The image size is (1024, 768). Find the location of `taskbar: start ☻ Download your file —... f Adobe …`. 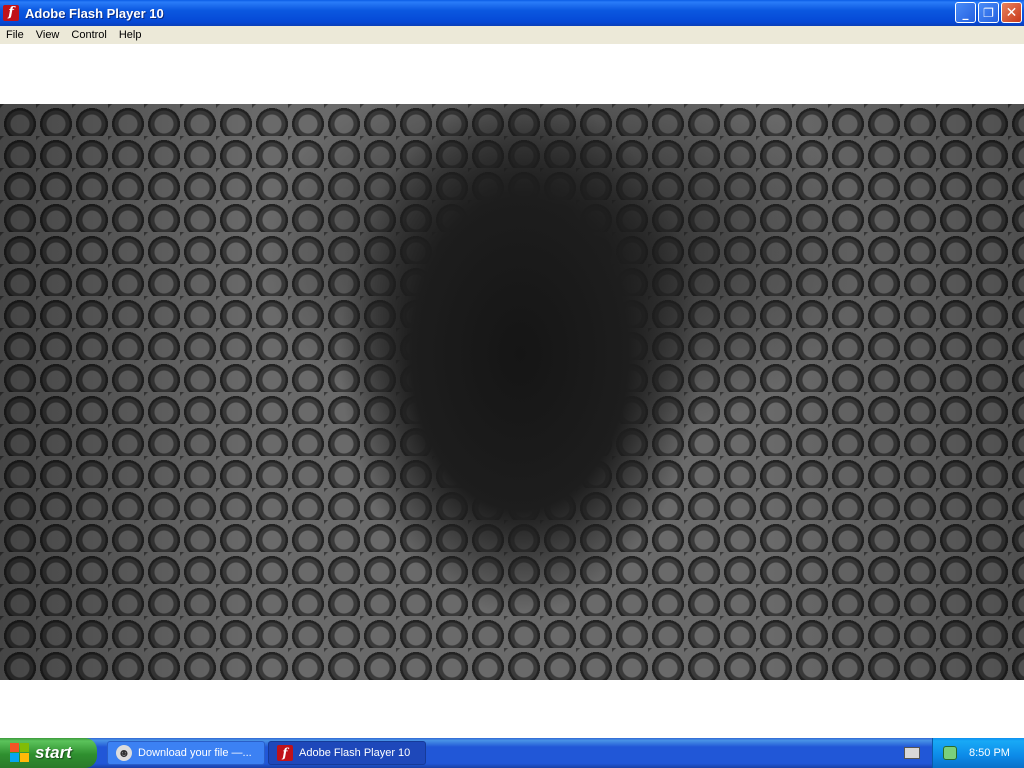

taskbar: start ☻ Download your file —... f Adobe … is located at coordinates (512, 753).